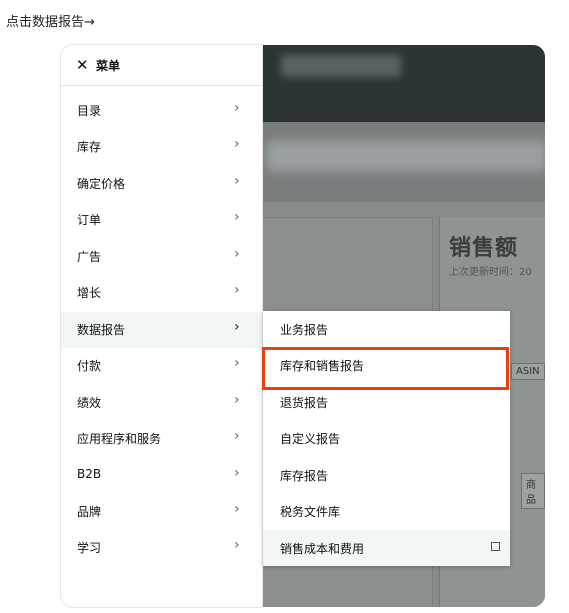 The height and width of the screenshot is (613, 569). What do you see at coordinates (161, 257) in the screenshot?
I see `menu-item-advertising: 广告 ›` at bounding box center [161, 257].